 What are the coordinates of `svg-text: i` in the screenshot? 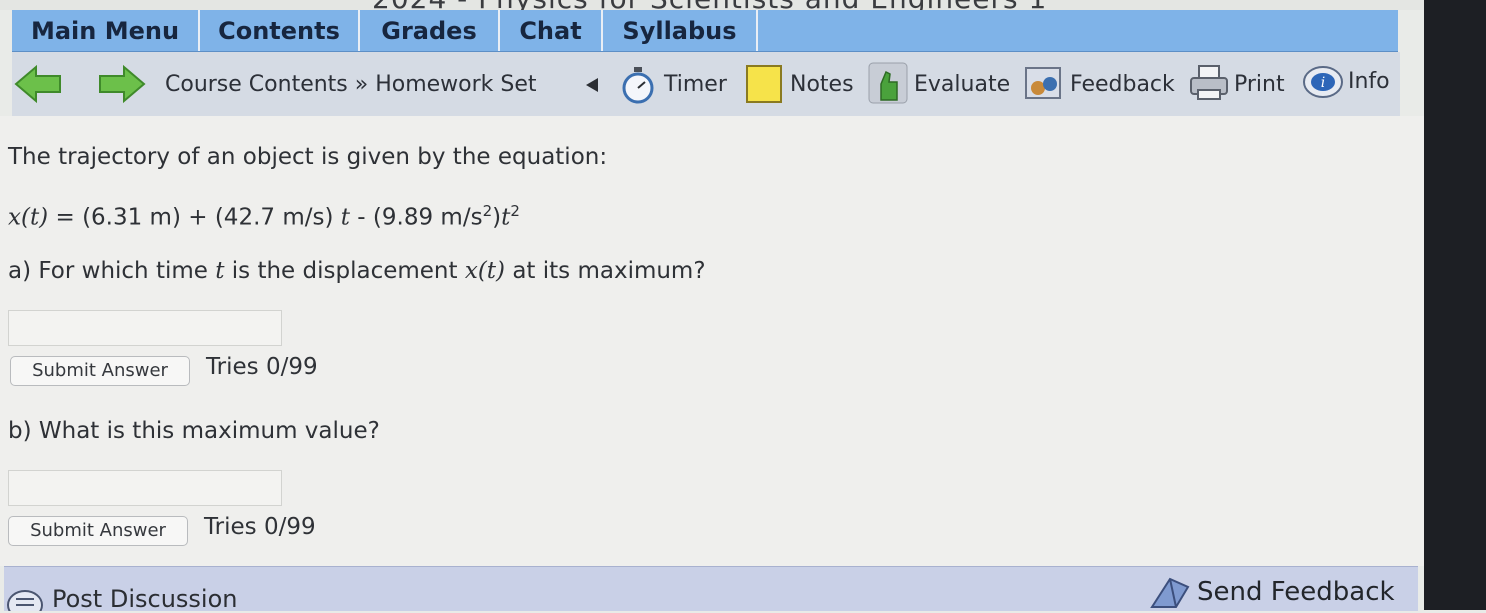 It's located at (1323, 83).